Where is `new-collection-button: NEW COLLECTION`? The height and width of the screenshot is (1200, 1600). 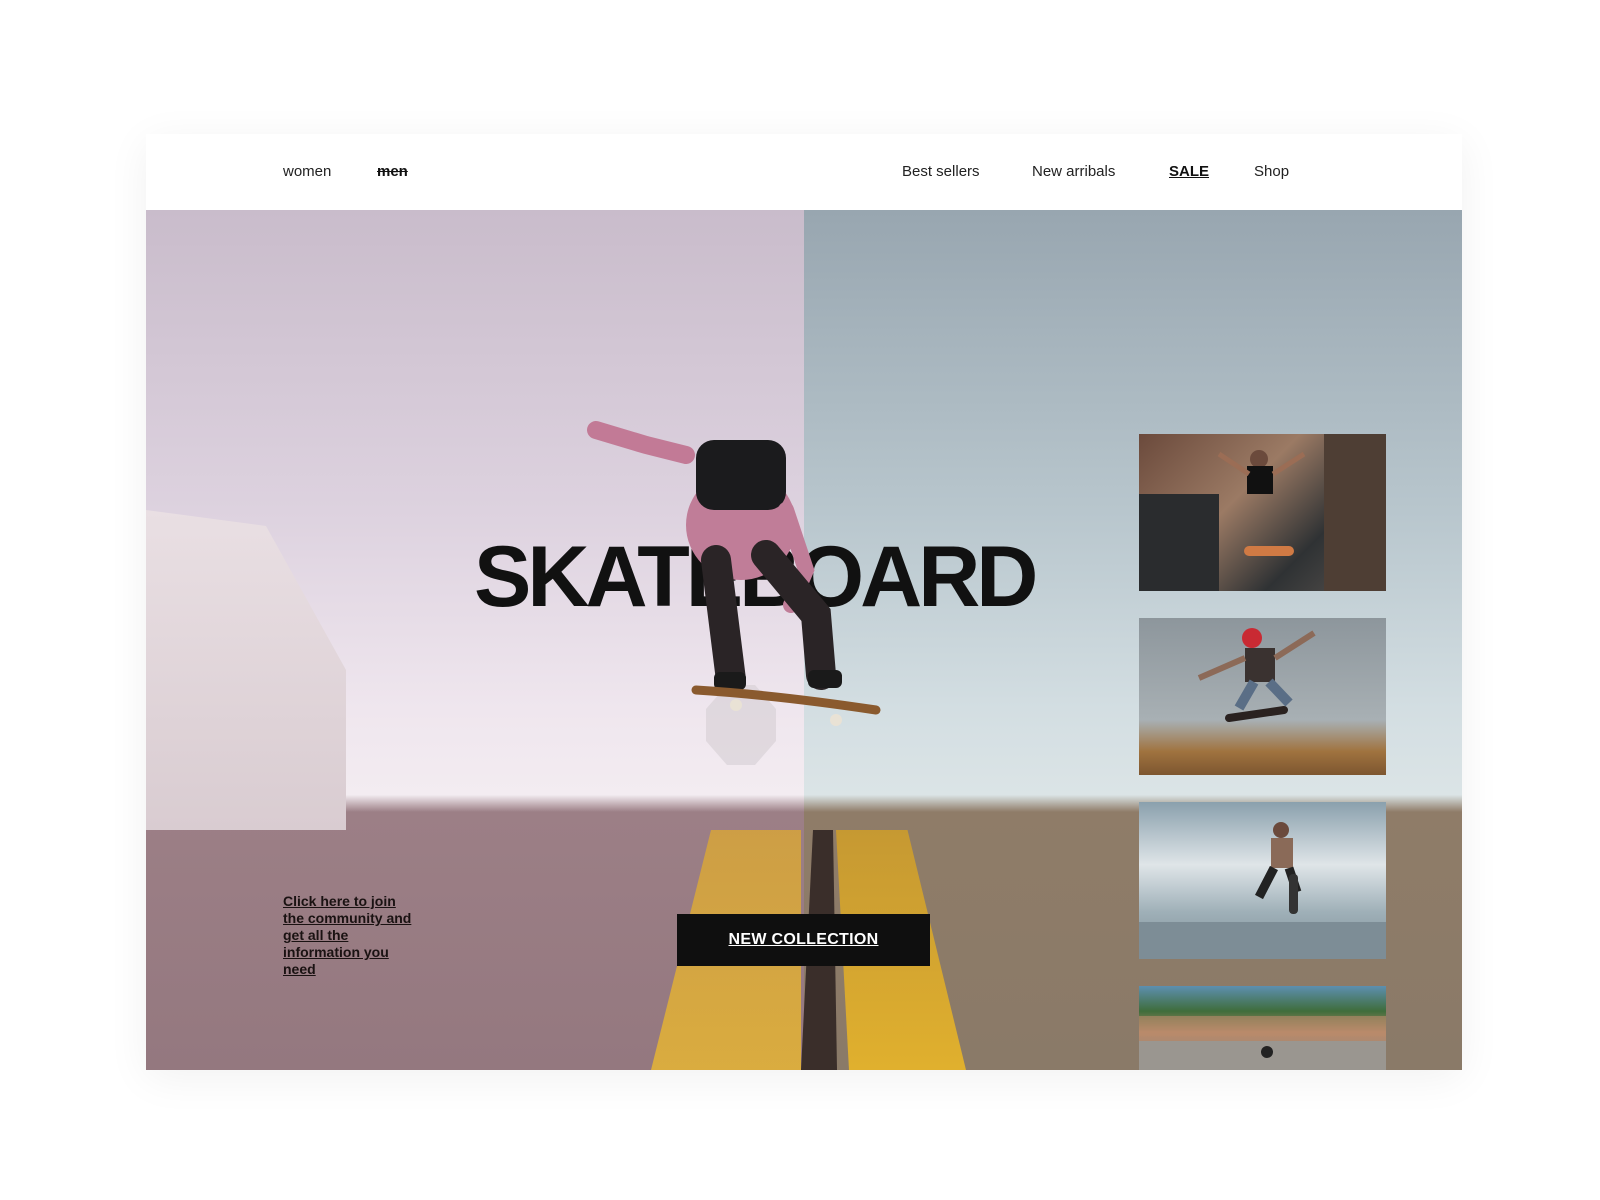
new-collection-button: NEW COLLECTION is located at coordinates (803, 940).